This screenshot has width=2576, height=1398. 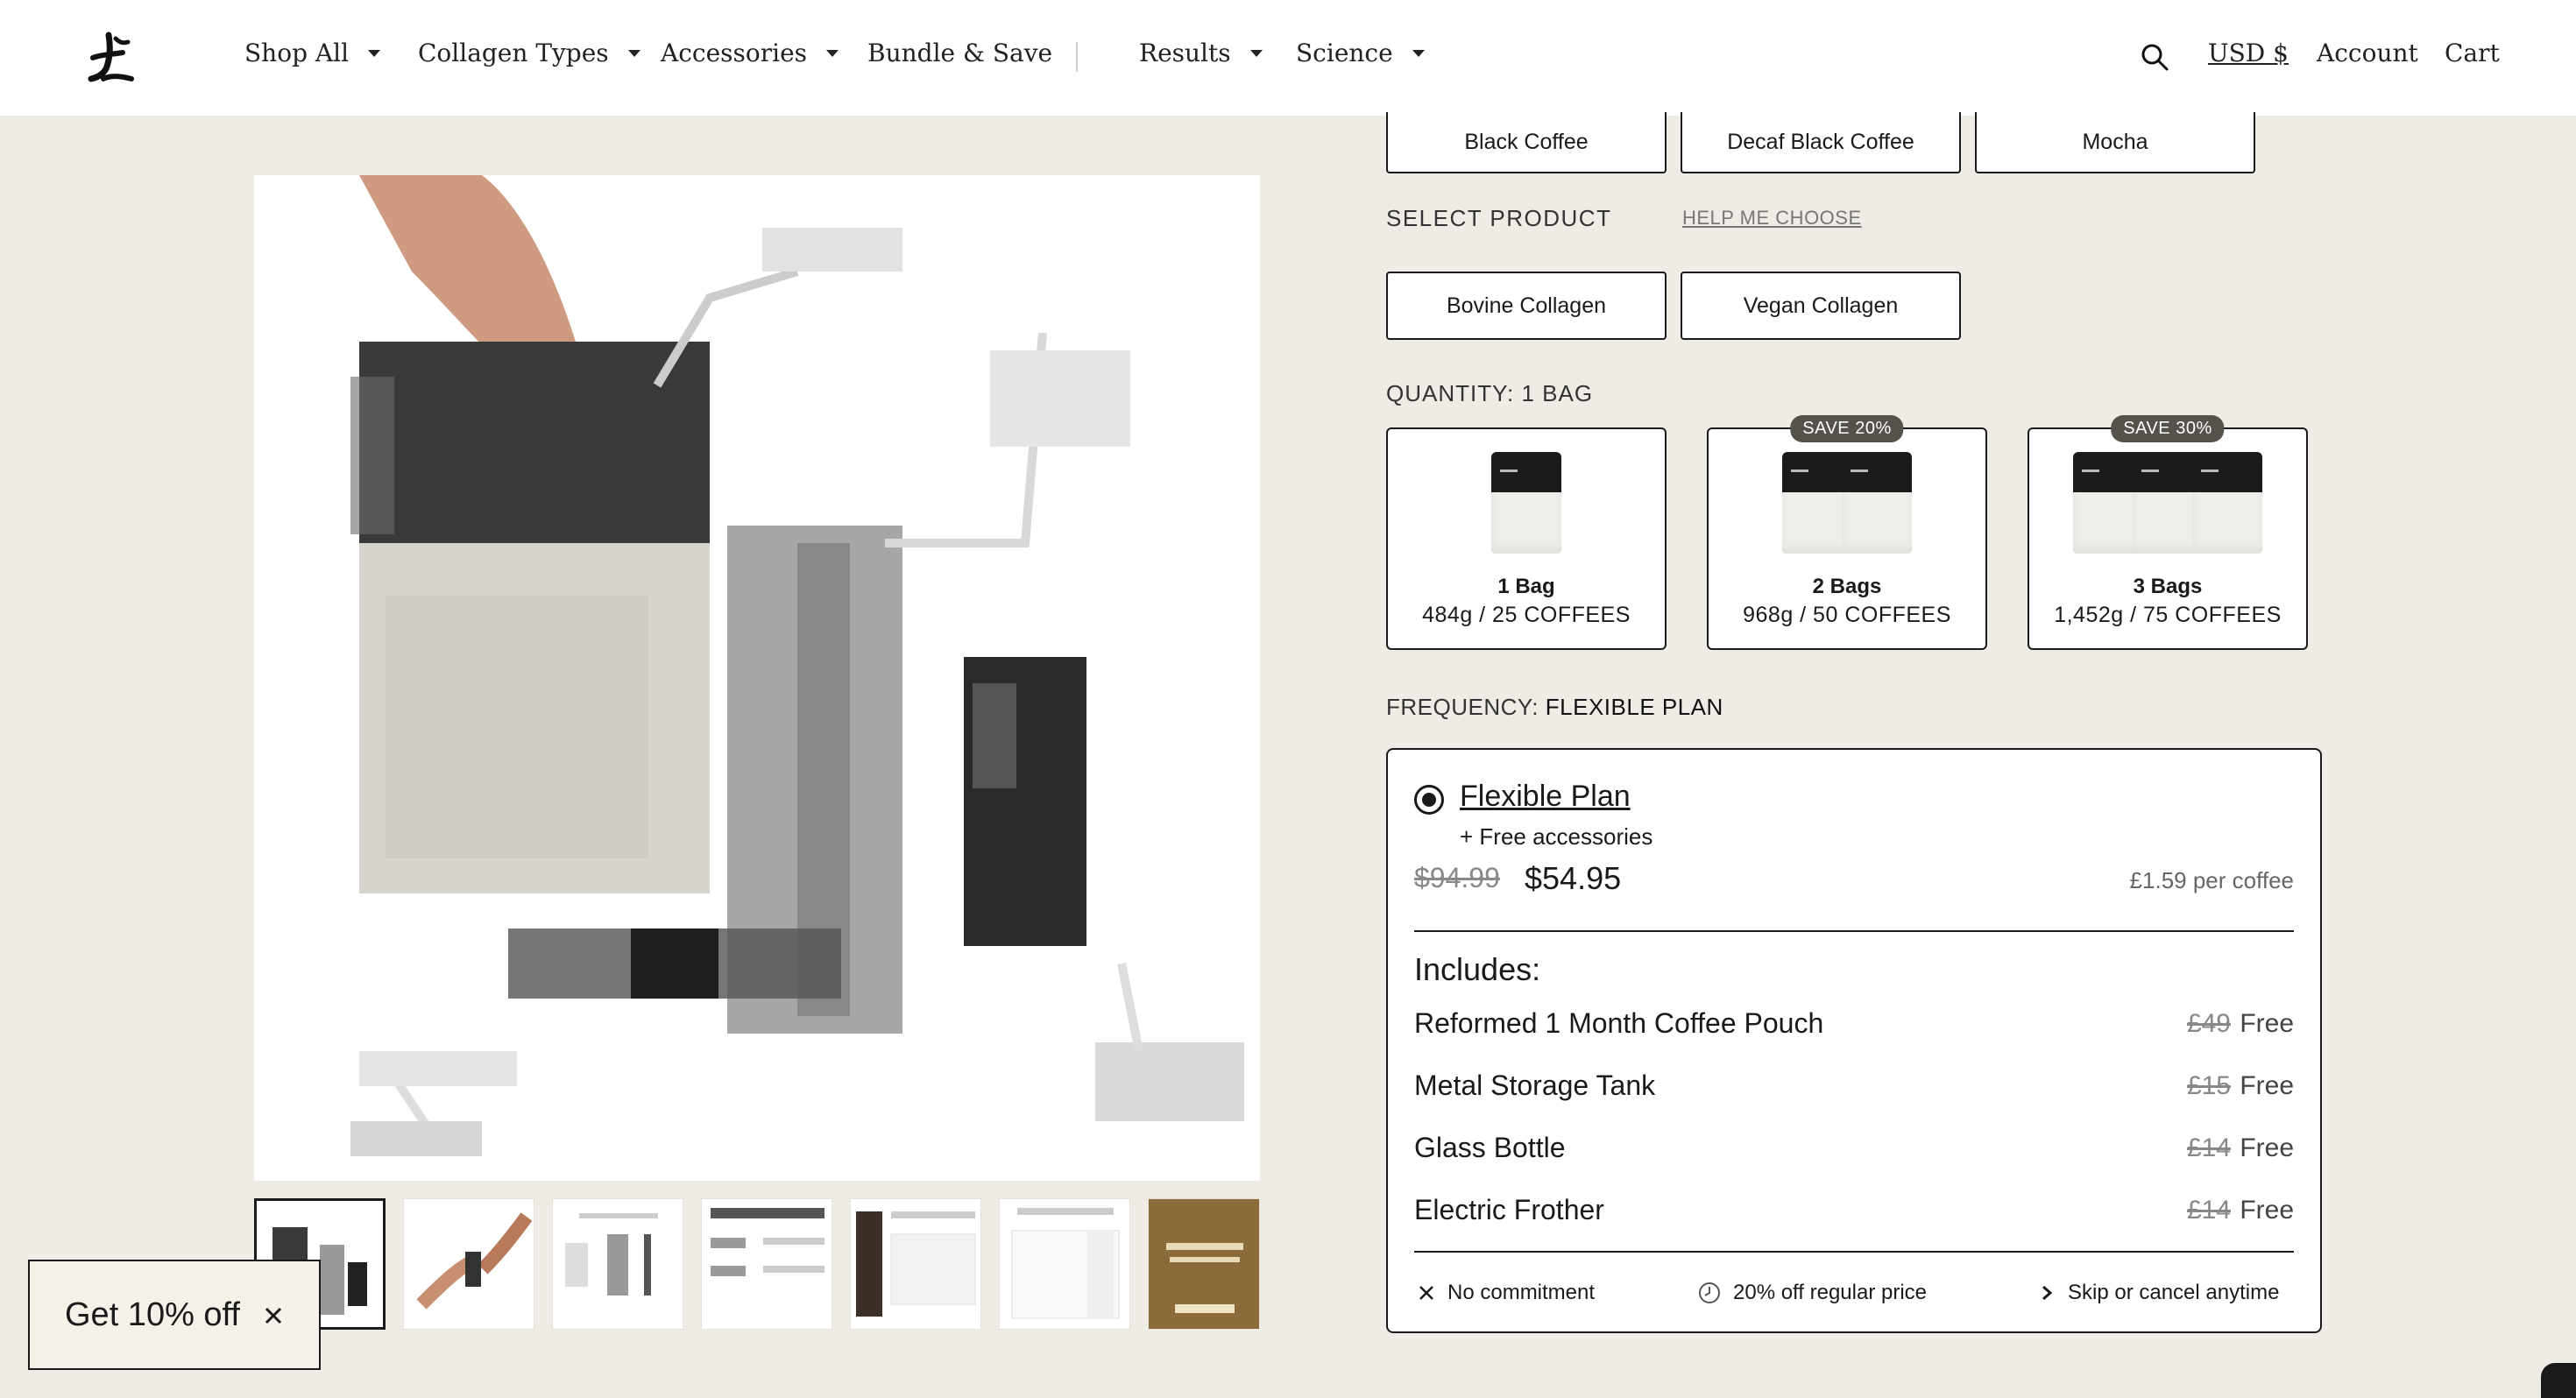 What do you see at coordinates (1772, 218) in the screenshot?
I see `help-me-choose-link: HELP ME CHOOSE` at bounding box center [1772, 218].